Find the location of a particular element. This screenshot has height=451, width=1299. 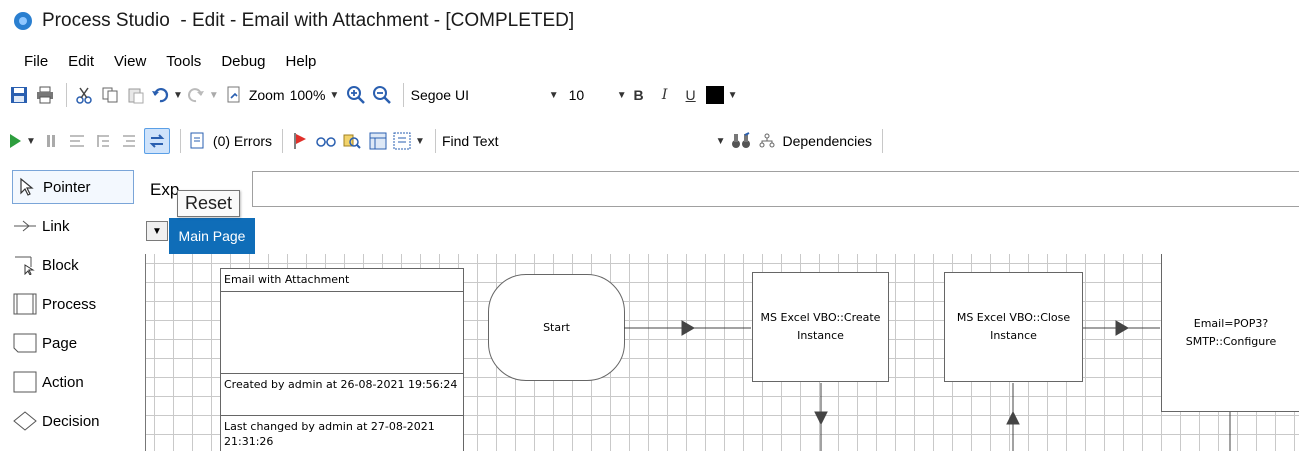

zoom-out-icon is located at coordinates (382, 95).